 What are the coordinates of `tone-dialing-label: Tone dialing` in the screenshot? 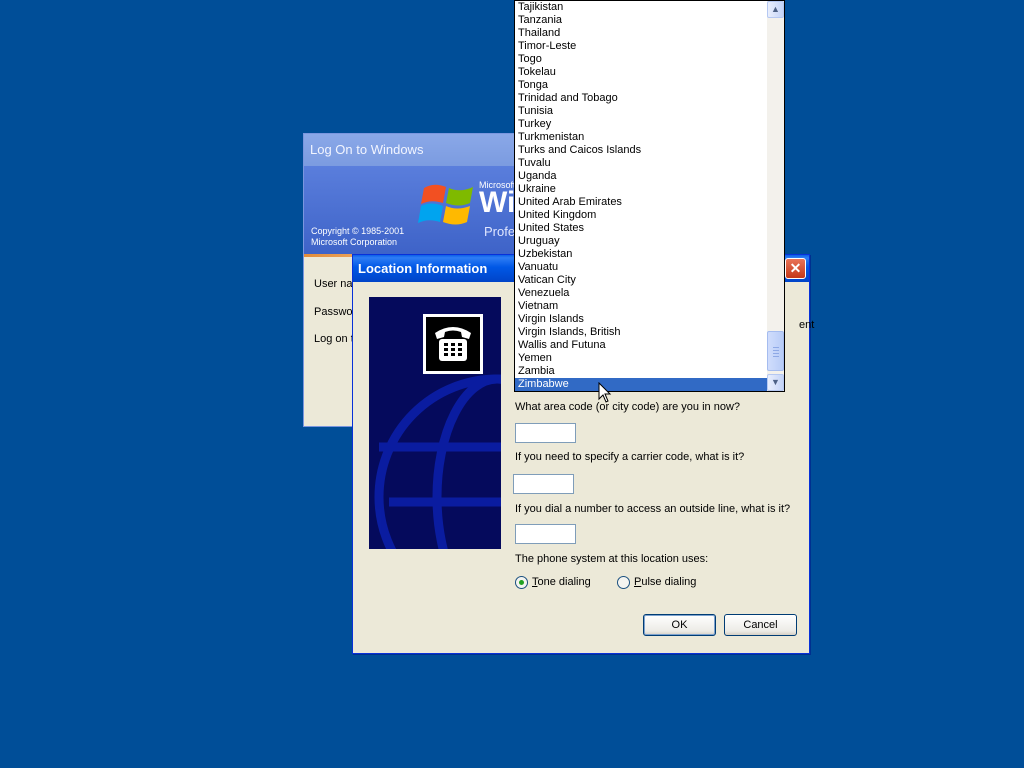 It's located at (561, 582).